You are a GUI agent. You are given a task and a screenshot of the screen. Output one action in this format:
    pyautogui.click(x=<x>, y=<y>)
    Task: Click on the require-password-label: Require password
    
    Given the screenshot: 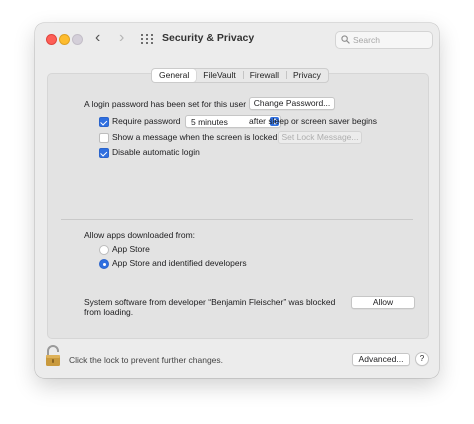 What is the action you would take?
    pyautogui.click(x=146, y=121)
    